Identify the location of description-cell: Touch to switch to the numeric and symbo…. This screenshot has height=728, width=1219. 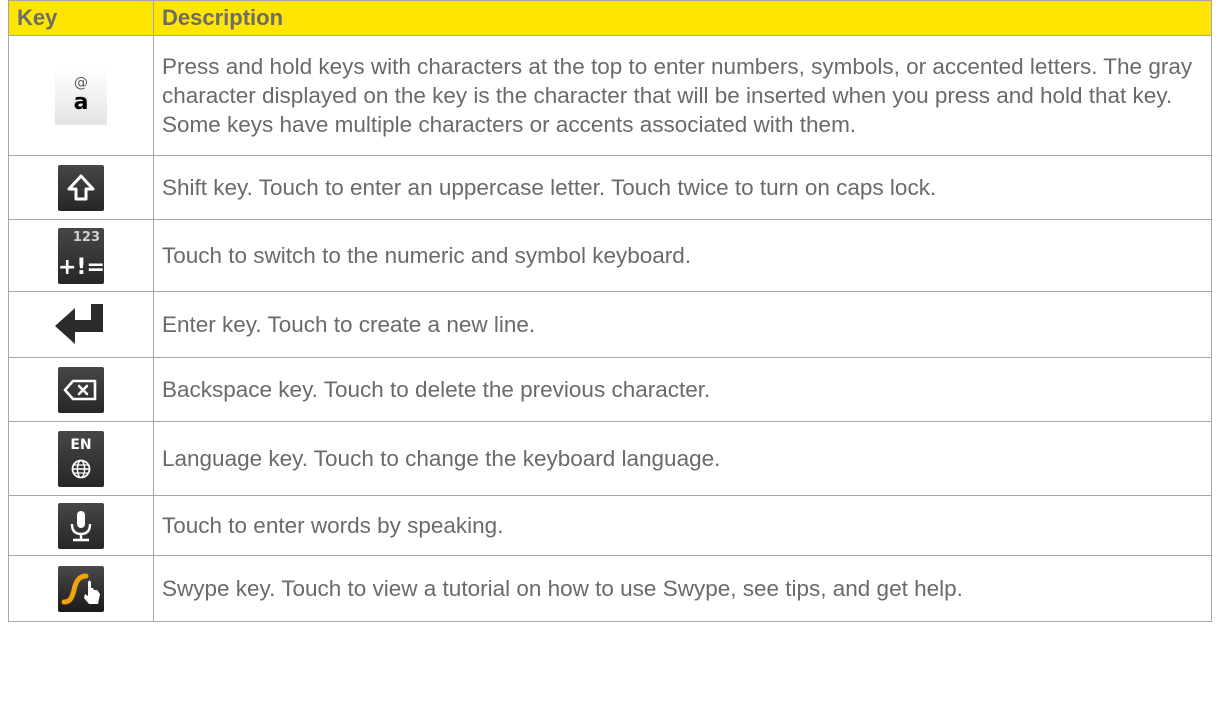
(682, 255).